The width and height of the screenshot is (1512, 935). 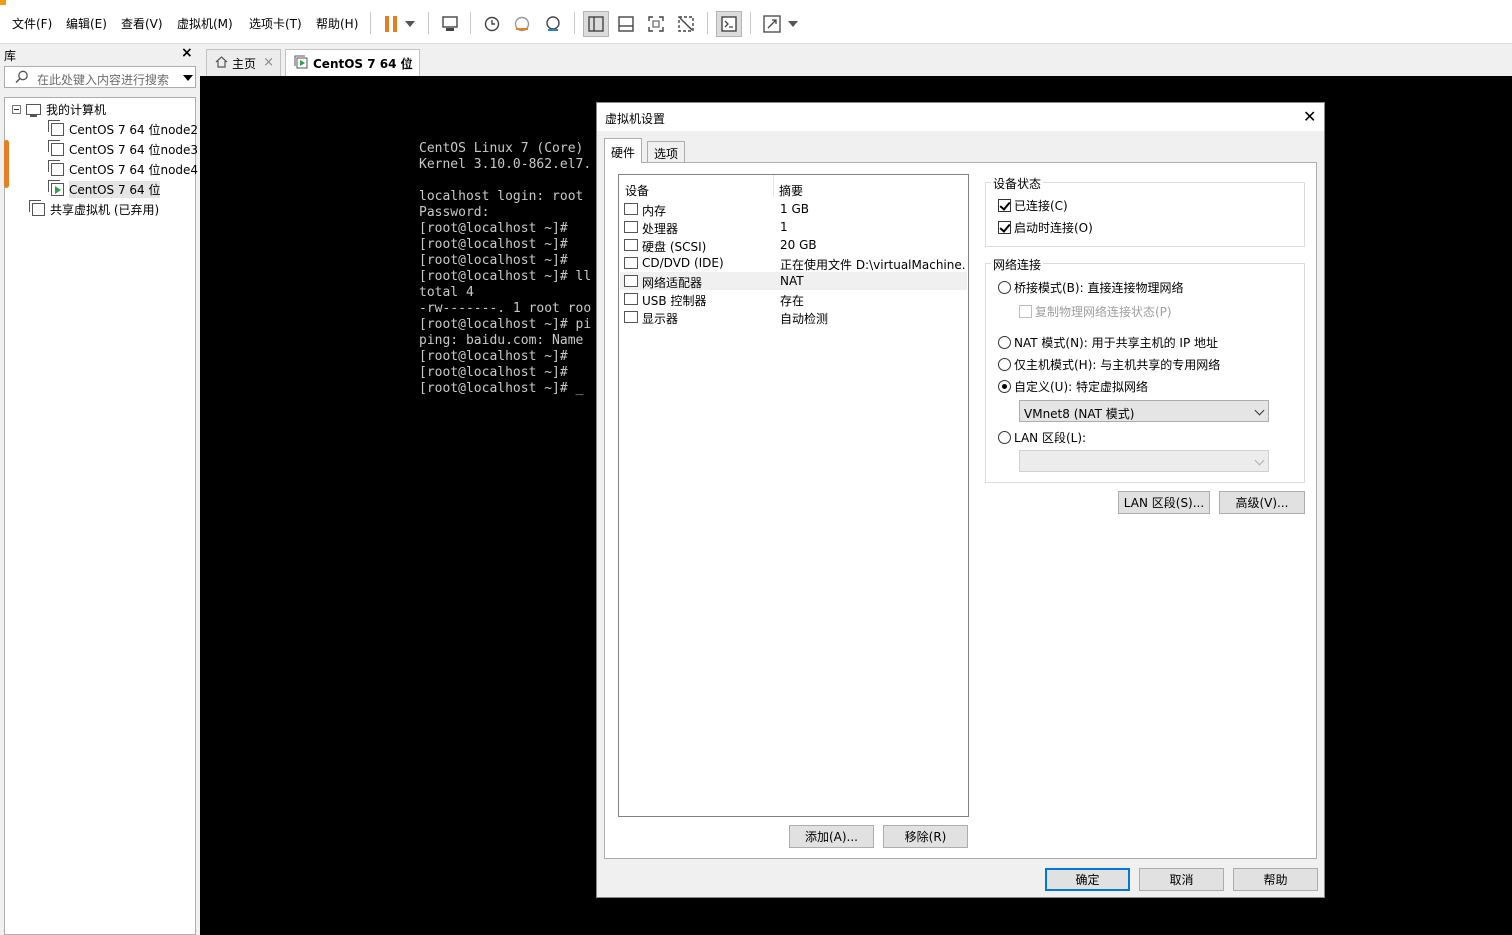 I want to click on tree-item-shared-vms: 共享虚拟机 (已弃用), so click(x=94, y=208).